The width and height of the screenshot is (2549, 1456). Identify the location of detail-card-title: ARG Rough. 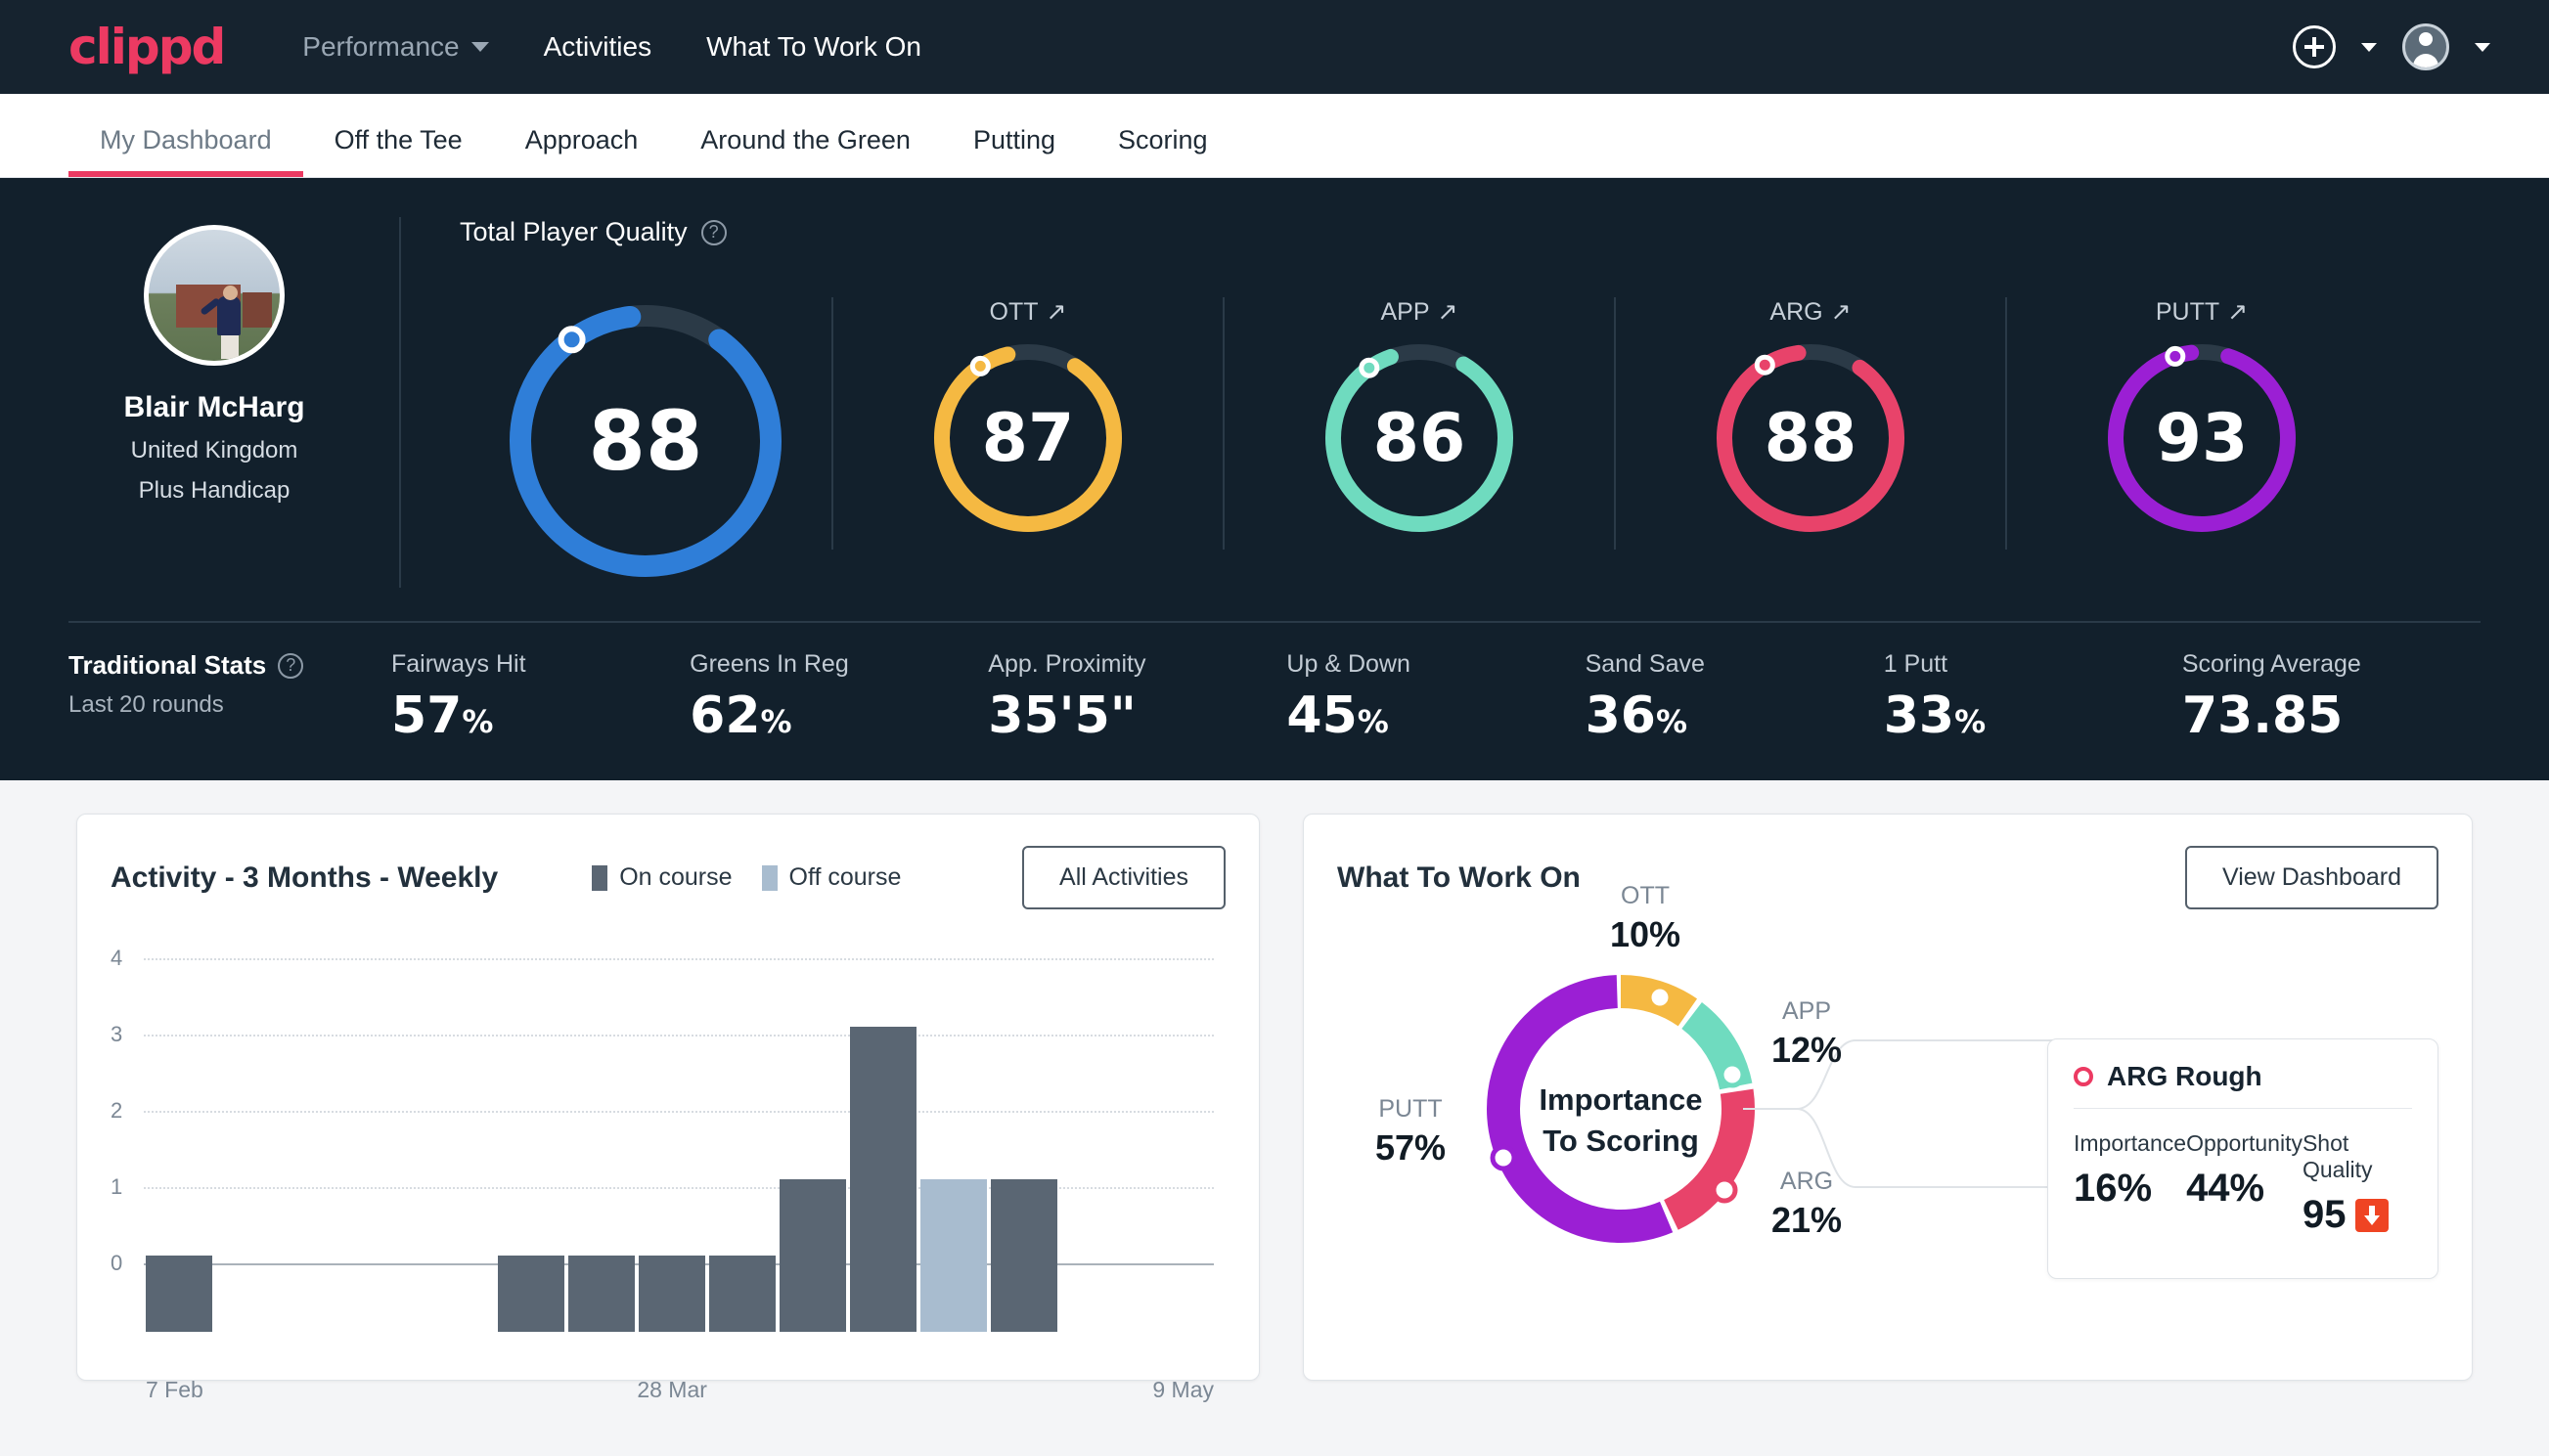
(2185, 1076).